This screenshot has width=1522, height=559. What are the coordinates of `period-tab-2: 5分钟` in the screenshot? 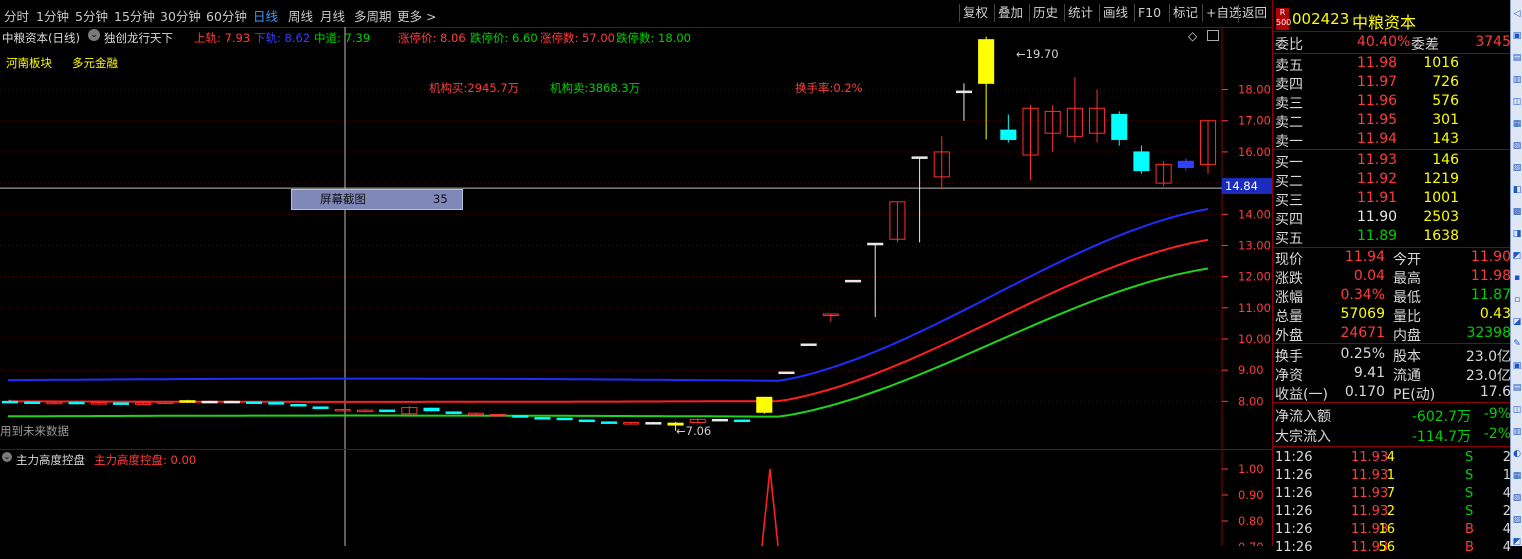 It's located at (91, 15).